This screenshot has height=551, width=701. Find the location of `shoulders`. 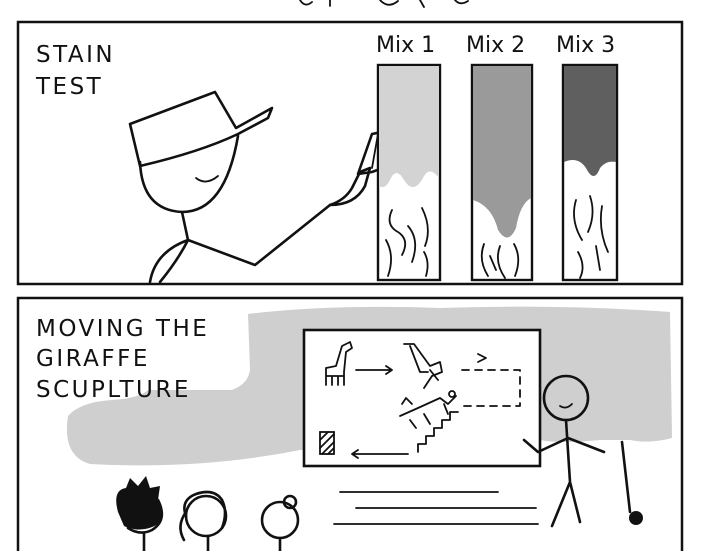

shoulders is located at coordinates (240, 243).